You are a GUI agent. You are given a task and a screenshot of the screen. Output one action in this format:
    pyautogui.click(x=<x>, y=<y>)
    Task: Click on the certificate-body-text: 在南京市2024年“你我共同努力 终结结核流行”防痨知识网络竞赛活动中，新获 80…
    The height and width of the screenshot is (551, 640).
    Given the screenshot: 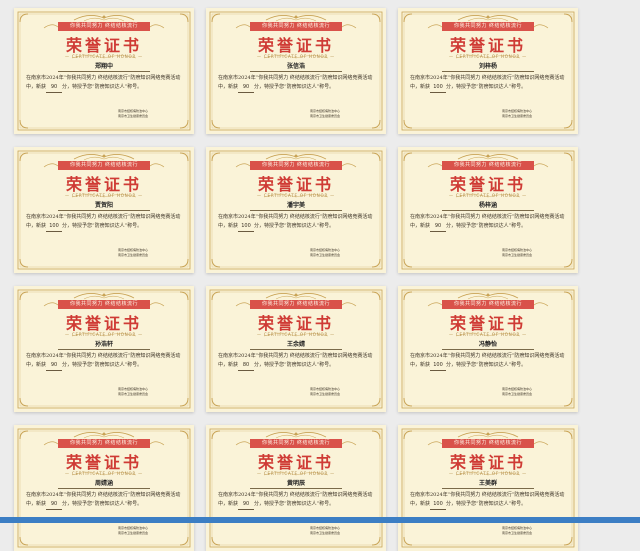 What is the action you would take?
    pyautogui.click(x=296, y=361)
    